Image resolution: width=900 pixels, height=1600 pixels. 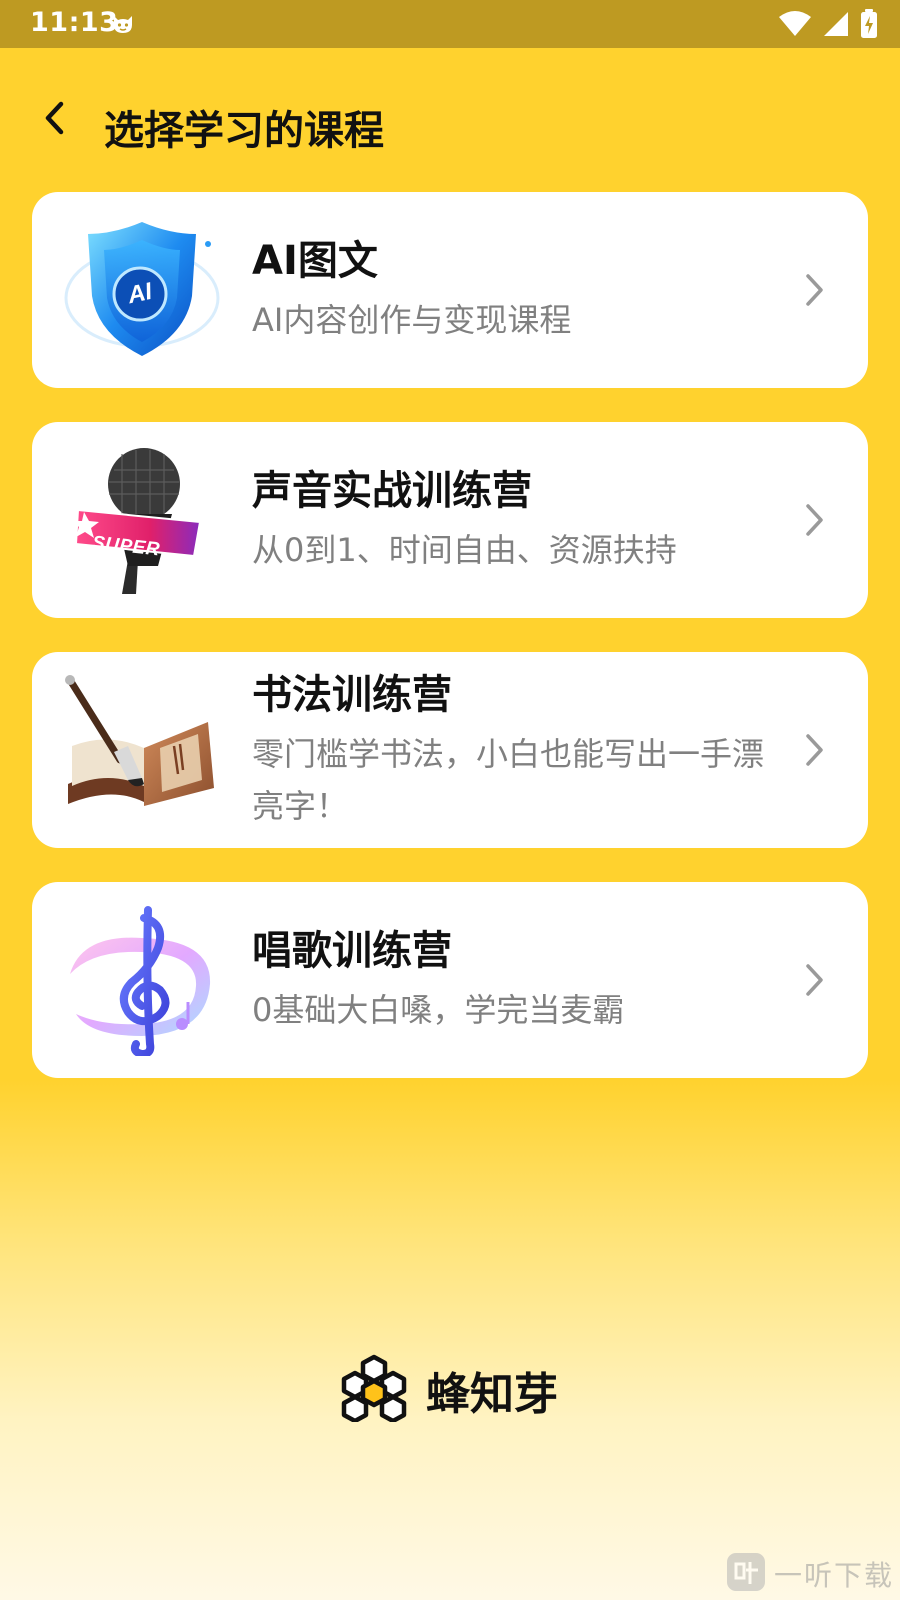 What do you see at coordinates (244, 131) in the screenshot?
I see `page-title: 选择学习的课程` at bounding box center [244, 131].